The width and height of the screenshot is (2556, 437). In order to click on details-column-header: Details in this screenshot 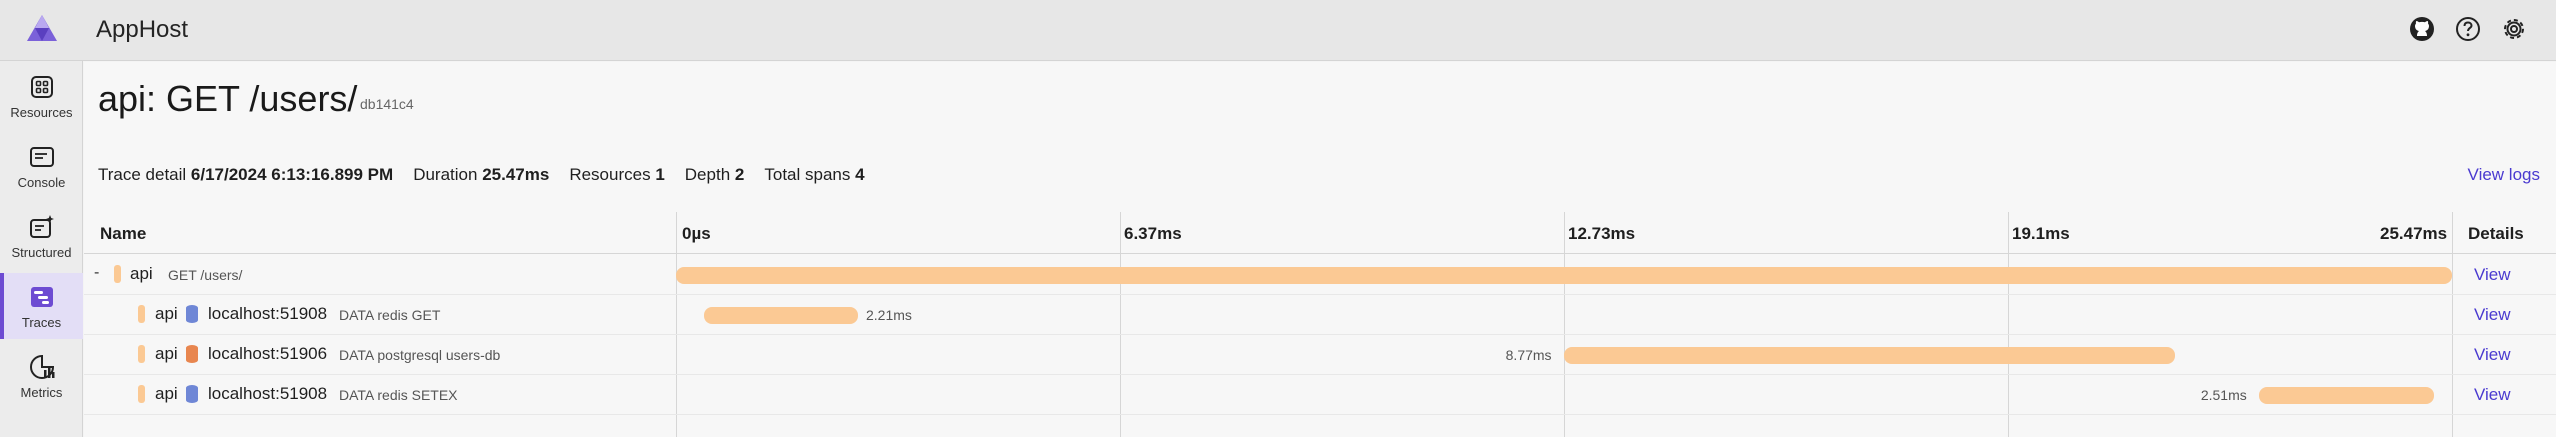, I will do `click(2496, 234)`.